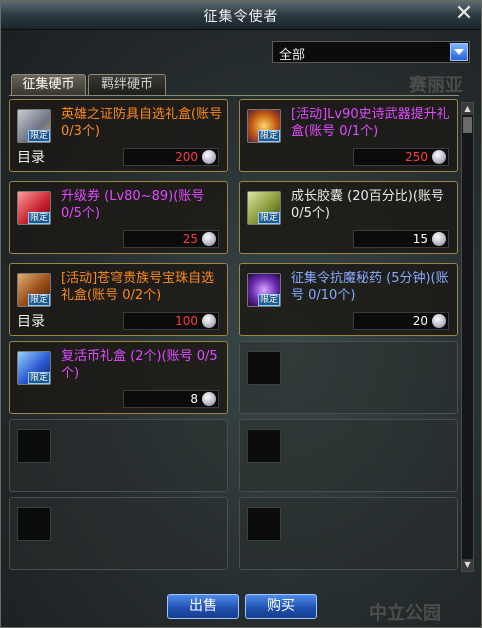 This screenshot has width=482, height=628. Describe the element at coordinates (34, 290) in the screenshot. I see `orb-box-icon: 限定` at that location.